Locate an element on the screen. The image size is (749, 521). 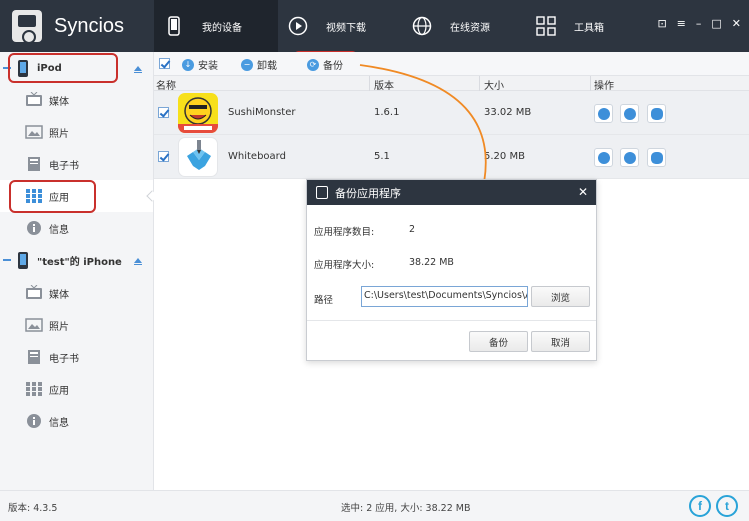
twitter-icon: t is located at coordinates (727, 506).